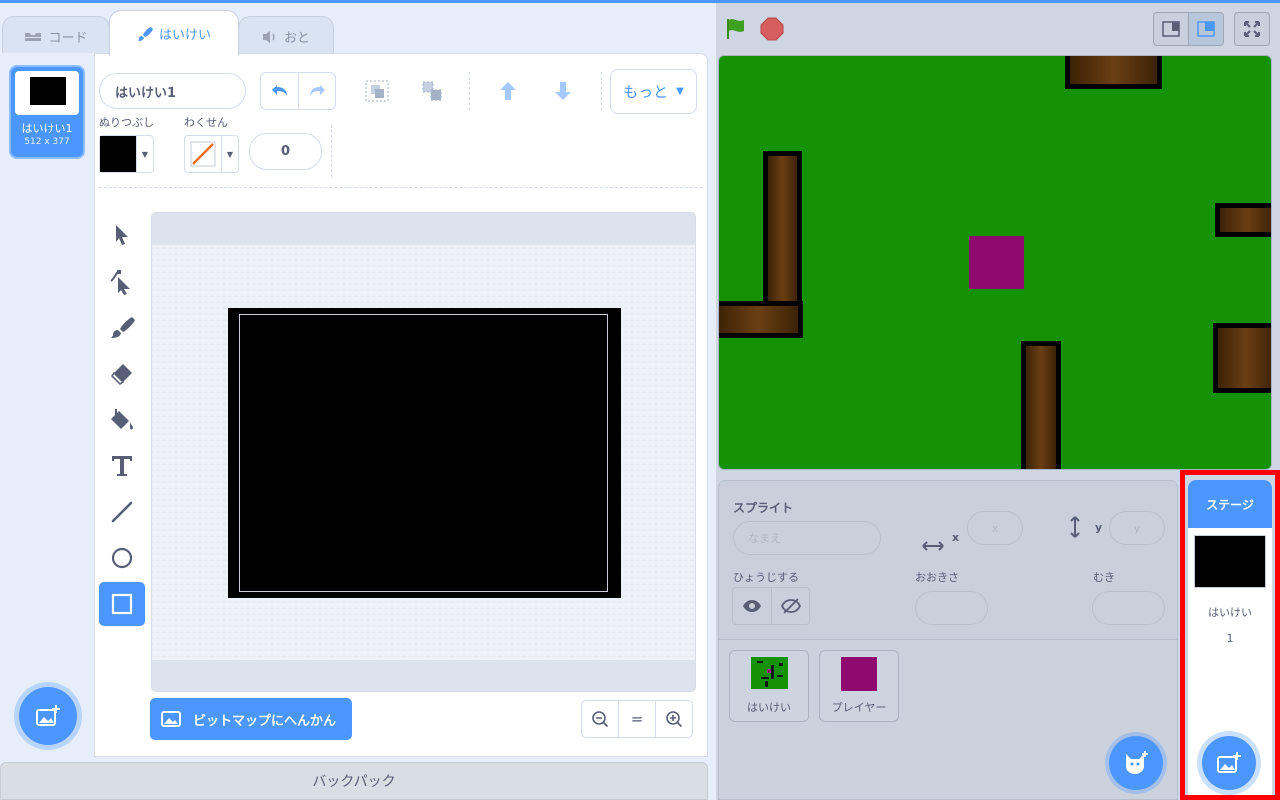 This screenshot has height=800, width=1280. I want to click on circle-tool, so click(122, 558).